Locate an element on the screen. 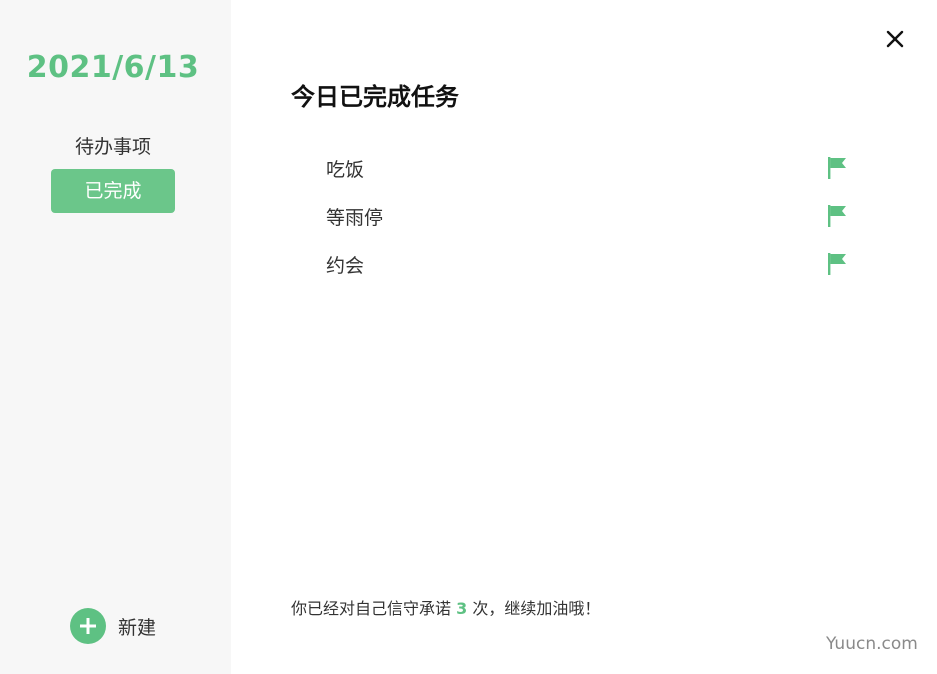 This screenshot has height=674, width=937. summary-suffix: 次，继续加油哦！ is located at coordinates (534, 608).